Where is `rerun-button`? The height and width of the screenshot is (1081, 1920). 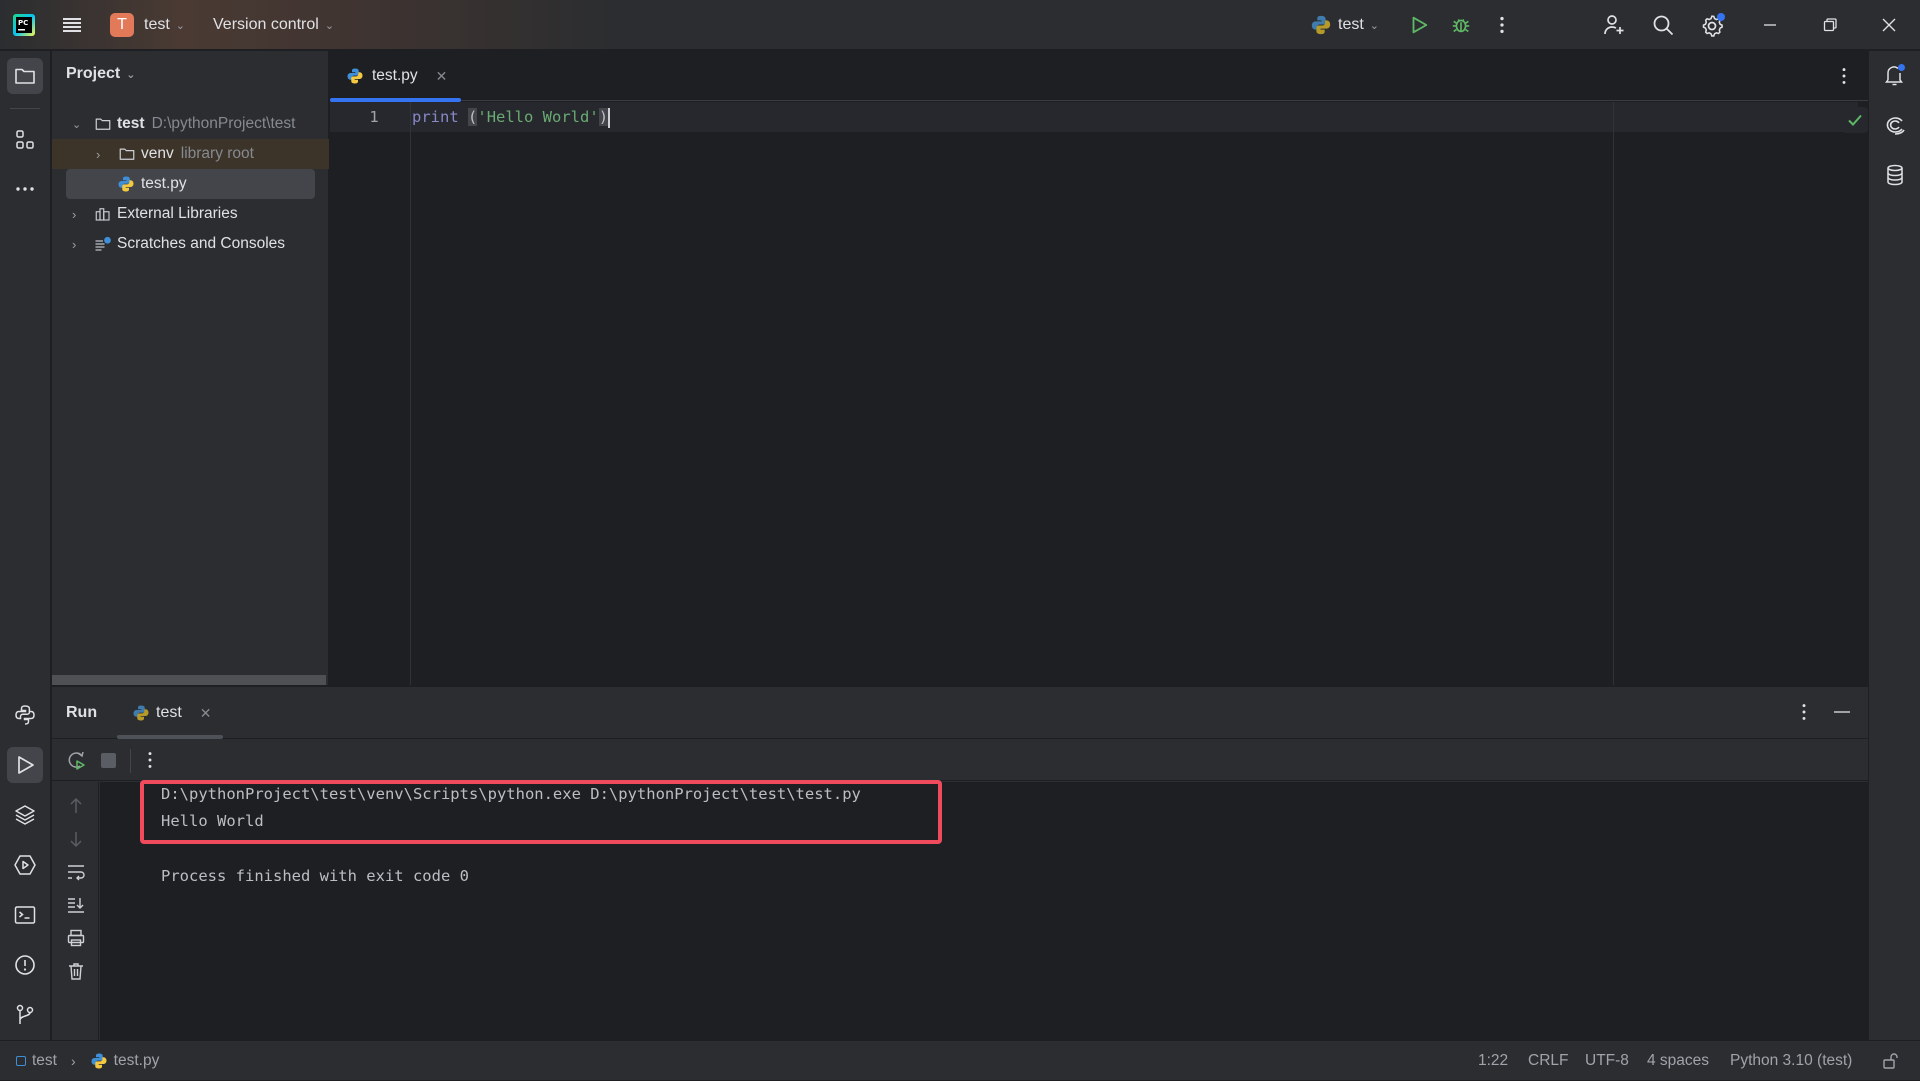
rerun-button is located at coordinates (76, 760).